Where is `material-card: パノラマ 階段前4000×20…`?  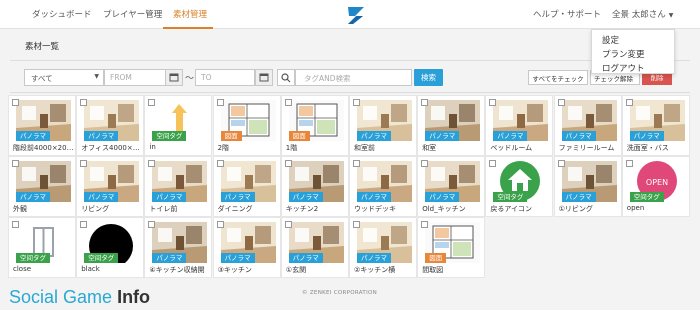 material-card: パノラマ 階段前4000×20… is located at coordinates (42, 125).